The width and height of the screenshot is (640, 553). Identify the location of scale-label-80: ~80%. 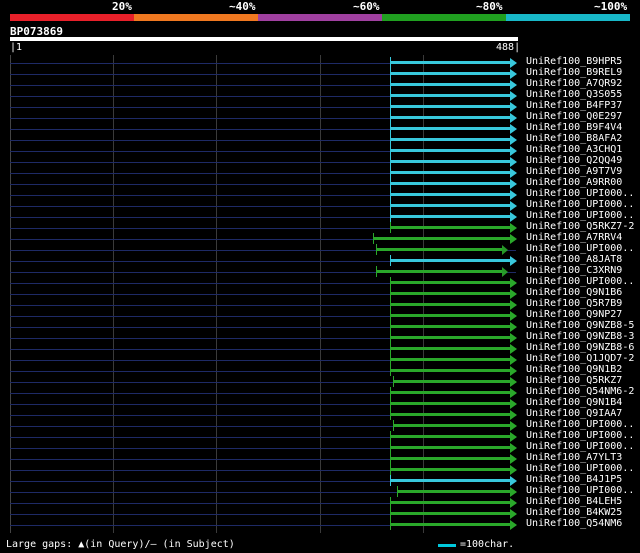
(489, 6).